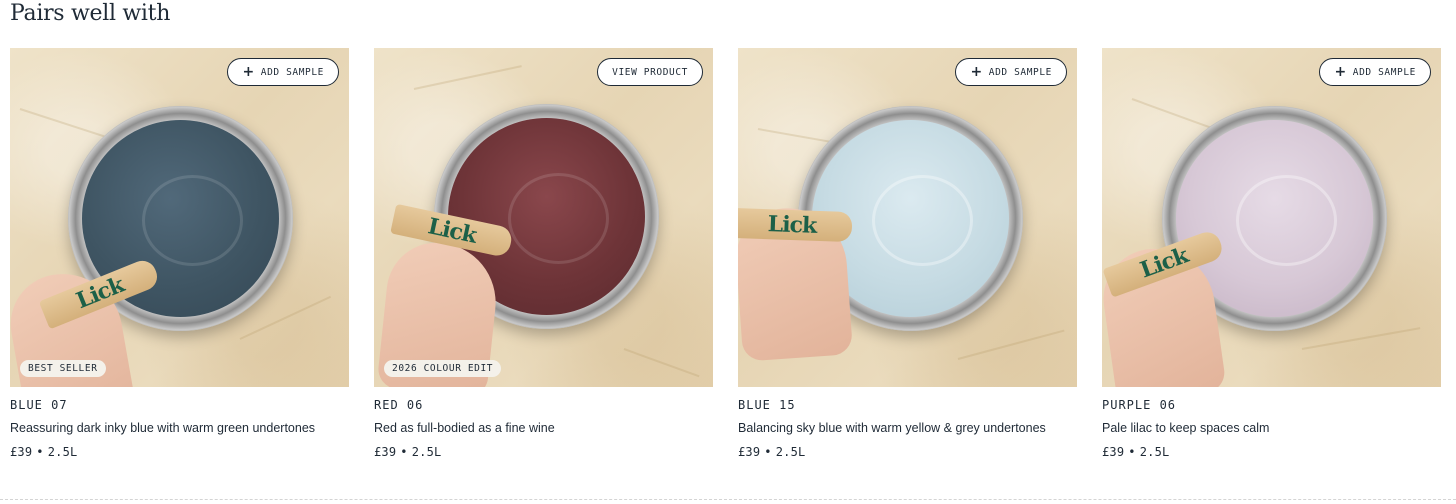 This screenshot has height=504, width=1456. What do you see at coordinates (907, 406) in the screenshot?
I see `product-name: BLUE 15` at bounding box center [907, 406].